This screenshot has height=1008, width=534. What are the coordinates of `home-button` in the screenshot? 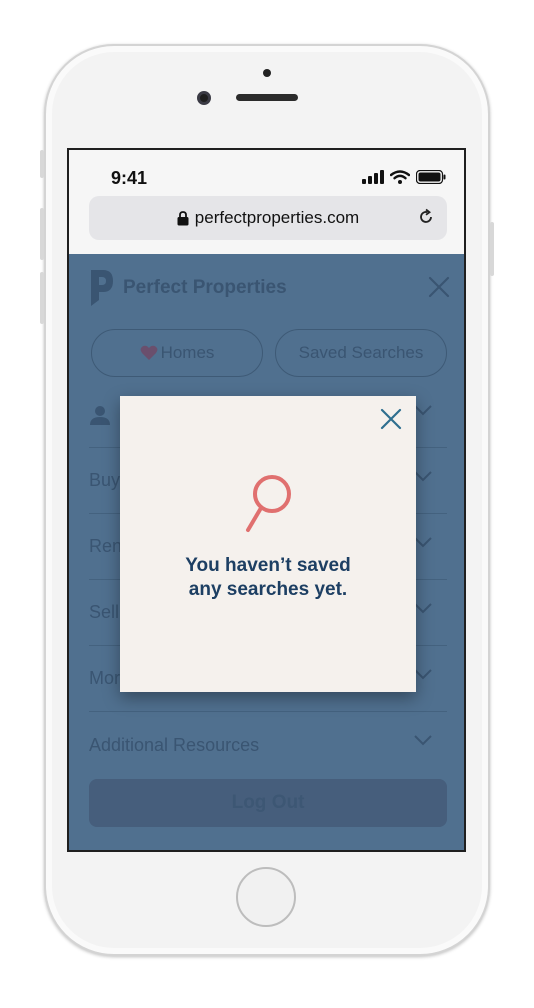 It's located at (266, 897).